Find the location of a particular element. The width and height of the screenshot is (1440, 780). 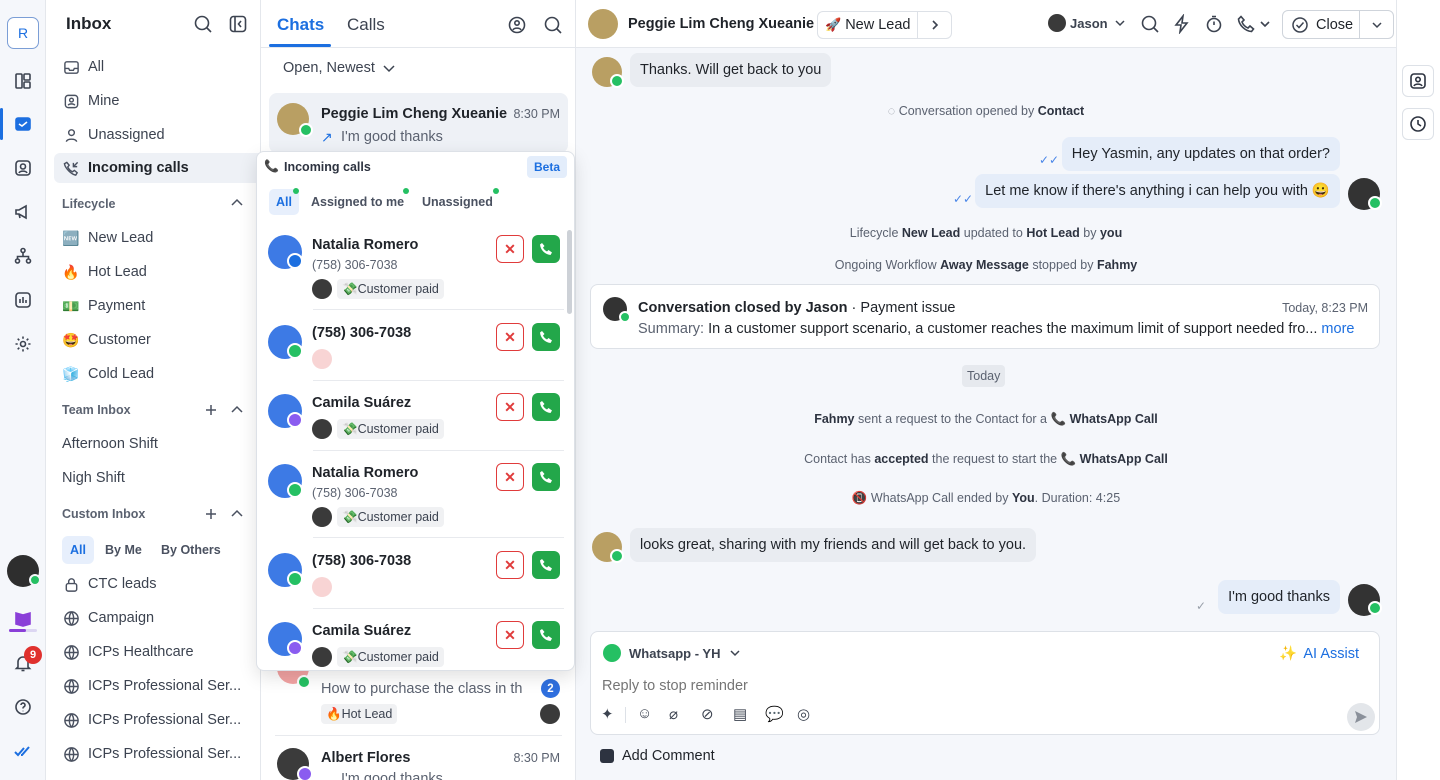

contact-name: Peggie Lim Cheng Xueanie is located at coordinates (721, 24).